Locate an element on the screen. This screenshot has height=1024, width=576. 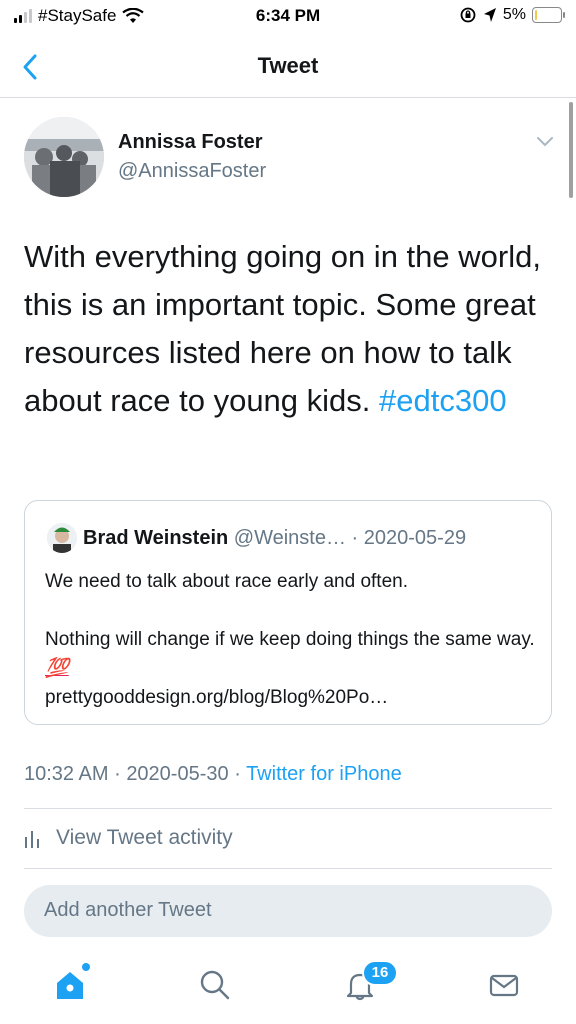
status-bar: #StaySafe 6:34 PM 5% is located at coordinates (288, 17).